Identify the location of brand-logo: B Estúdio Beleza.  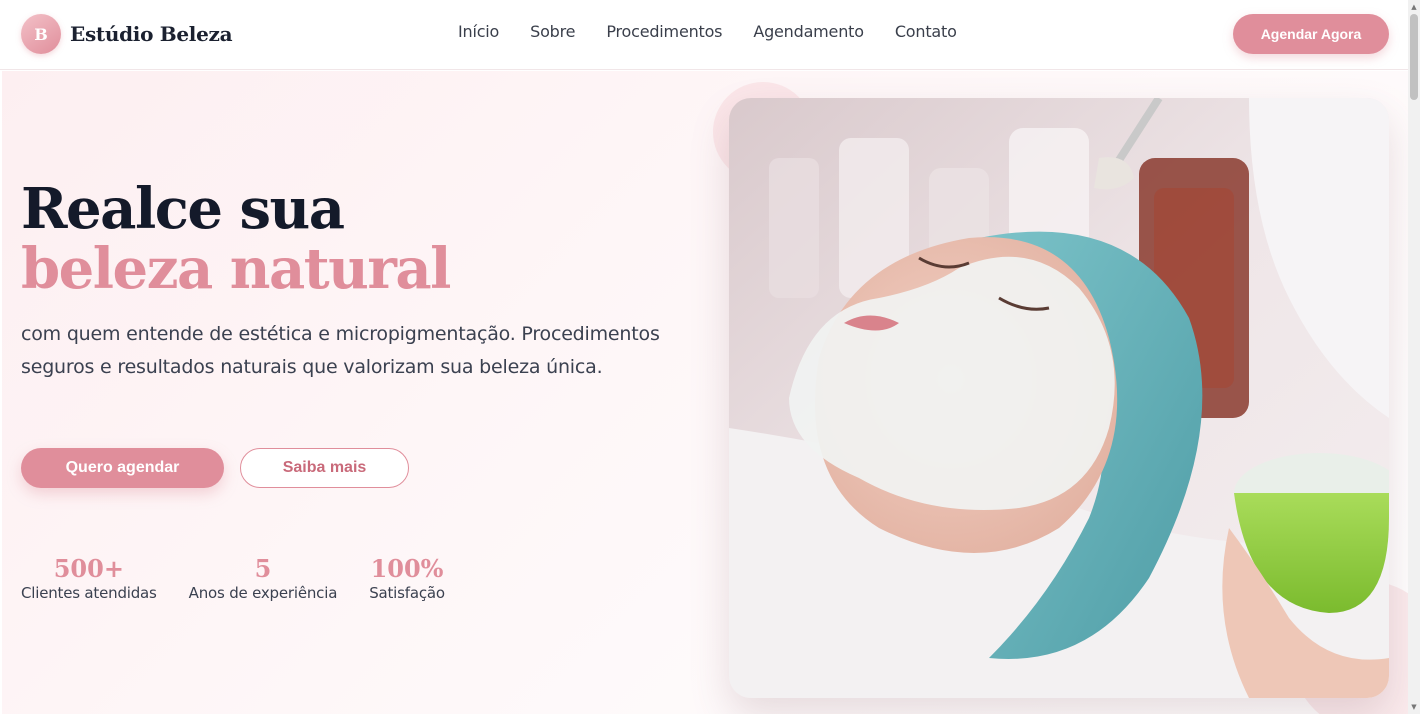
(127, 34).